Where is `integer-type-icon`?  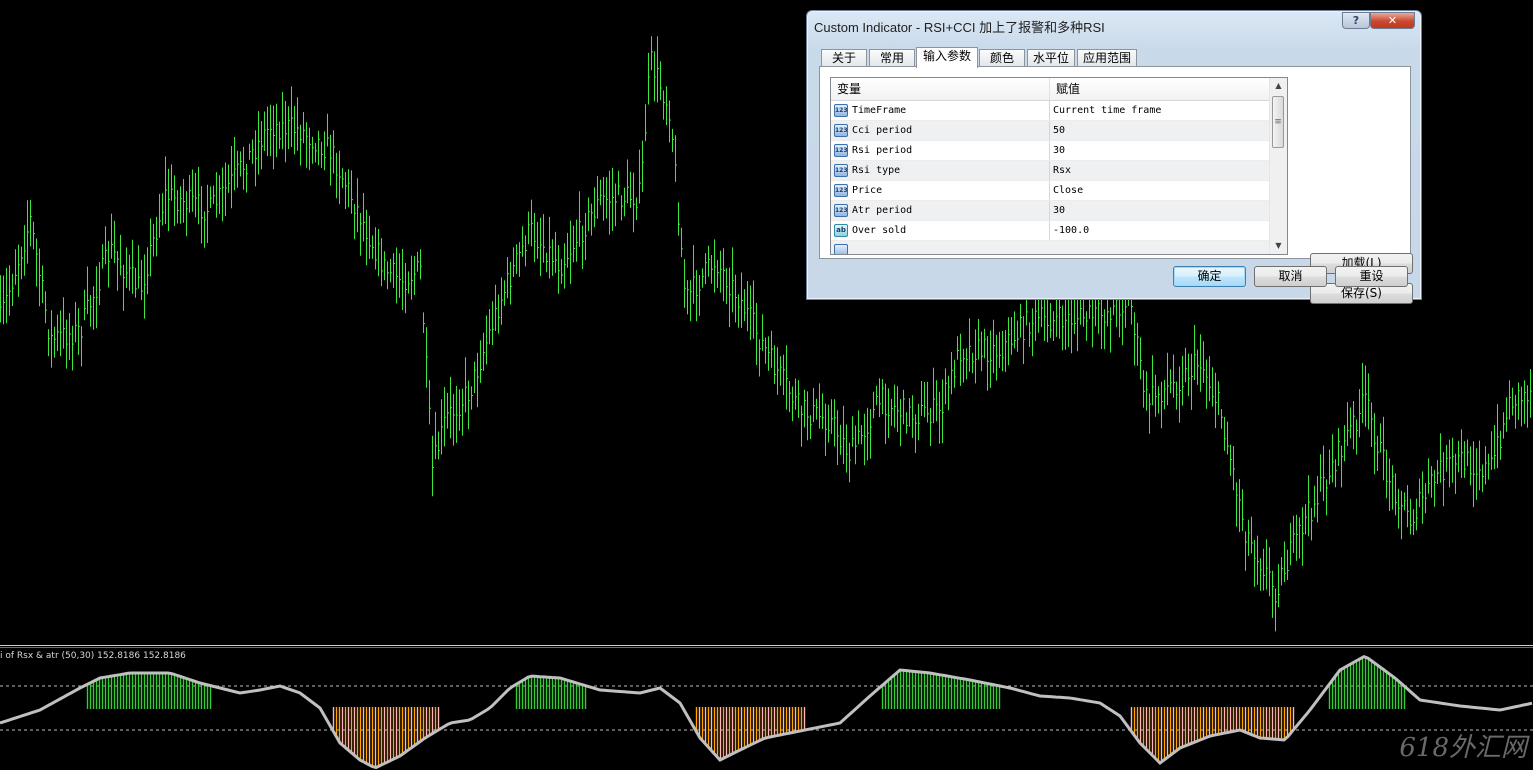 integer-type-icon is located at coordinates (841, 249).